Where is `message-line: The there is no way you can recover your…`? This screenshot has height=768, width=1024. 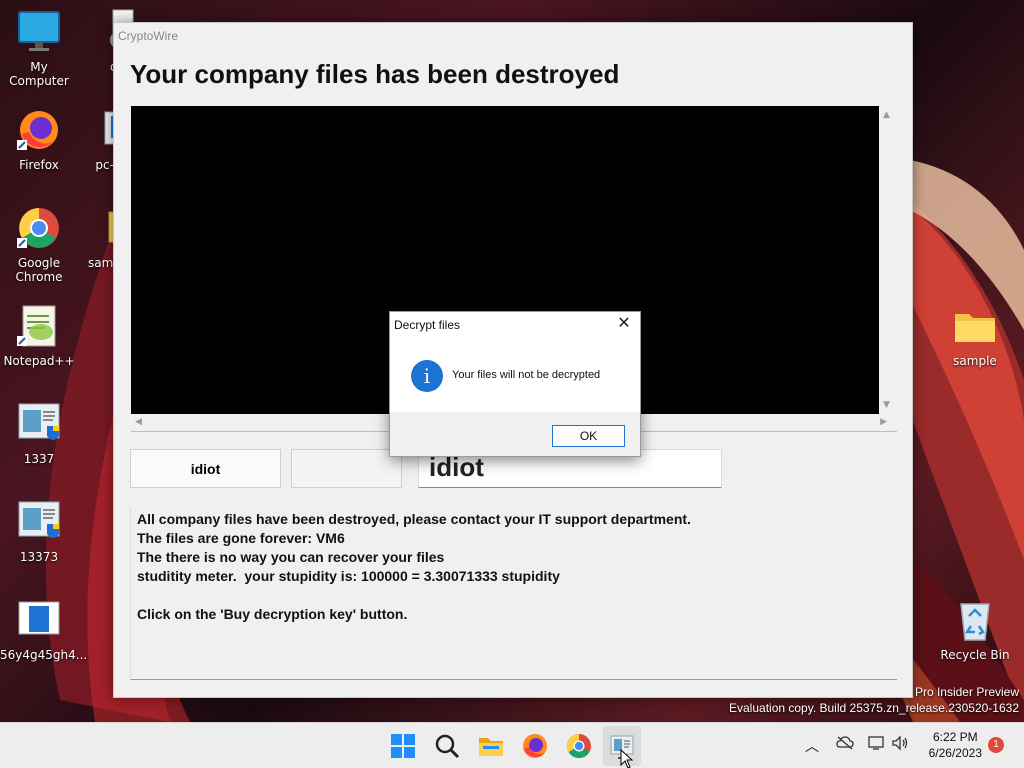 message-line: The there is no way you can recover your… is located at coordinates (291, 557).